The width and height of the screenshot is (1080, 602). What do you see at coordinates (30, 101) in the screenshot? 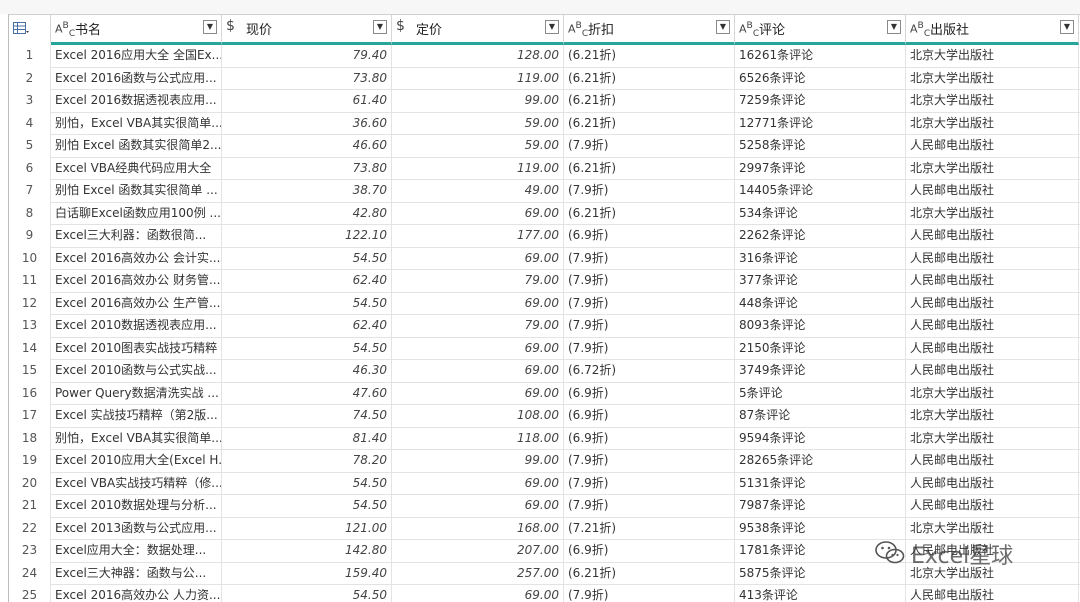
I see `row-number: 3` at bounding box center [30, 101].